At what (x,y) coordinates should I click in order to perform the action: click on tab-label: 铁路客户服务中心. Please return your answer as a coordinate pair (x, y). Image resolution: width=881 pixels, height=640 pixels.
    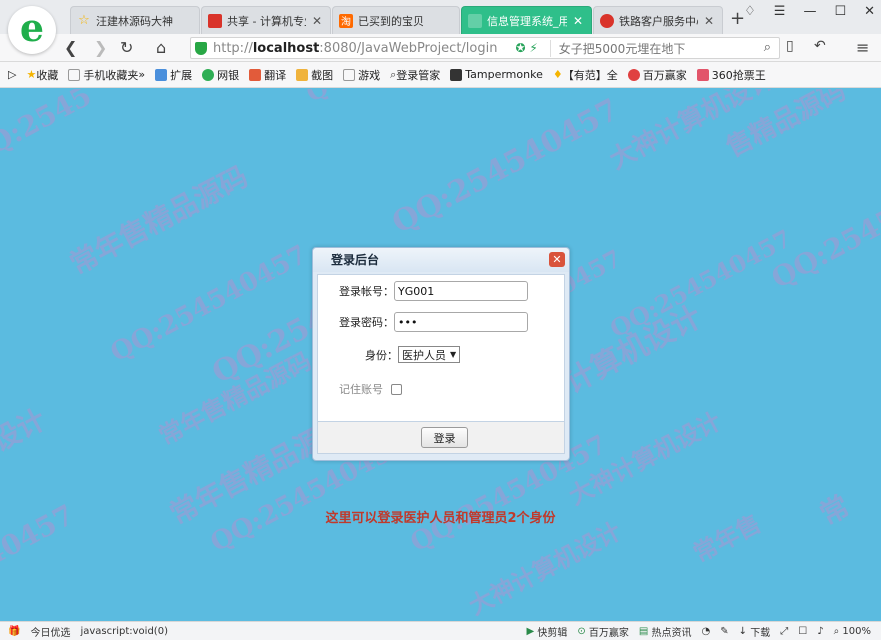
    Looking at the image, I should click on (658, 21).